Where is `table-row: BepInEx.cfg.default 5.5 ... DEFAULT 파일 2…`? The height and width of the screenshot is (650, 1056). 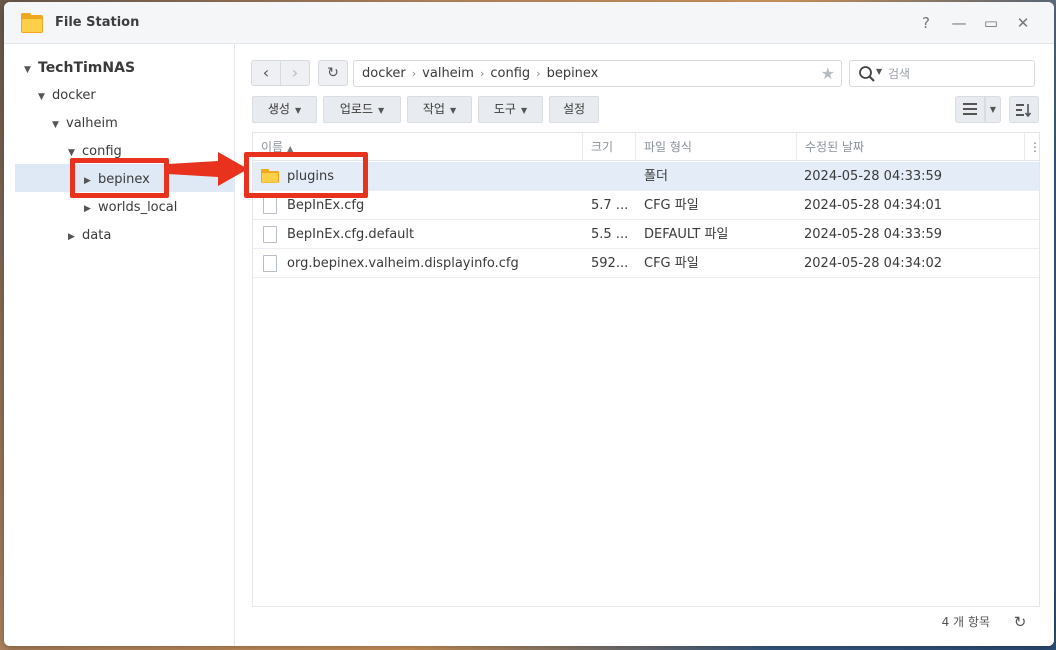
table-row: BepInEx.cfg.default 5.5 ... DEFAULT 파일 2… is located at coordinates (646, 234).